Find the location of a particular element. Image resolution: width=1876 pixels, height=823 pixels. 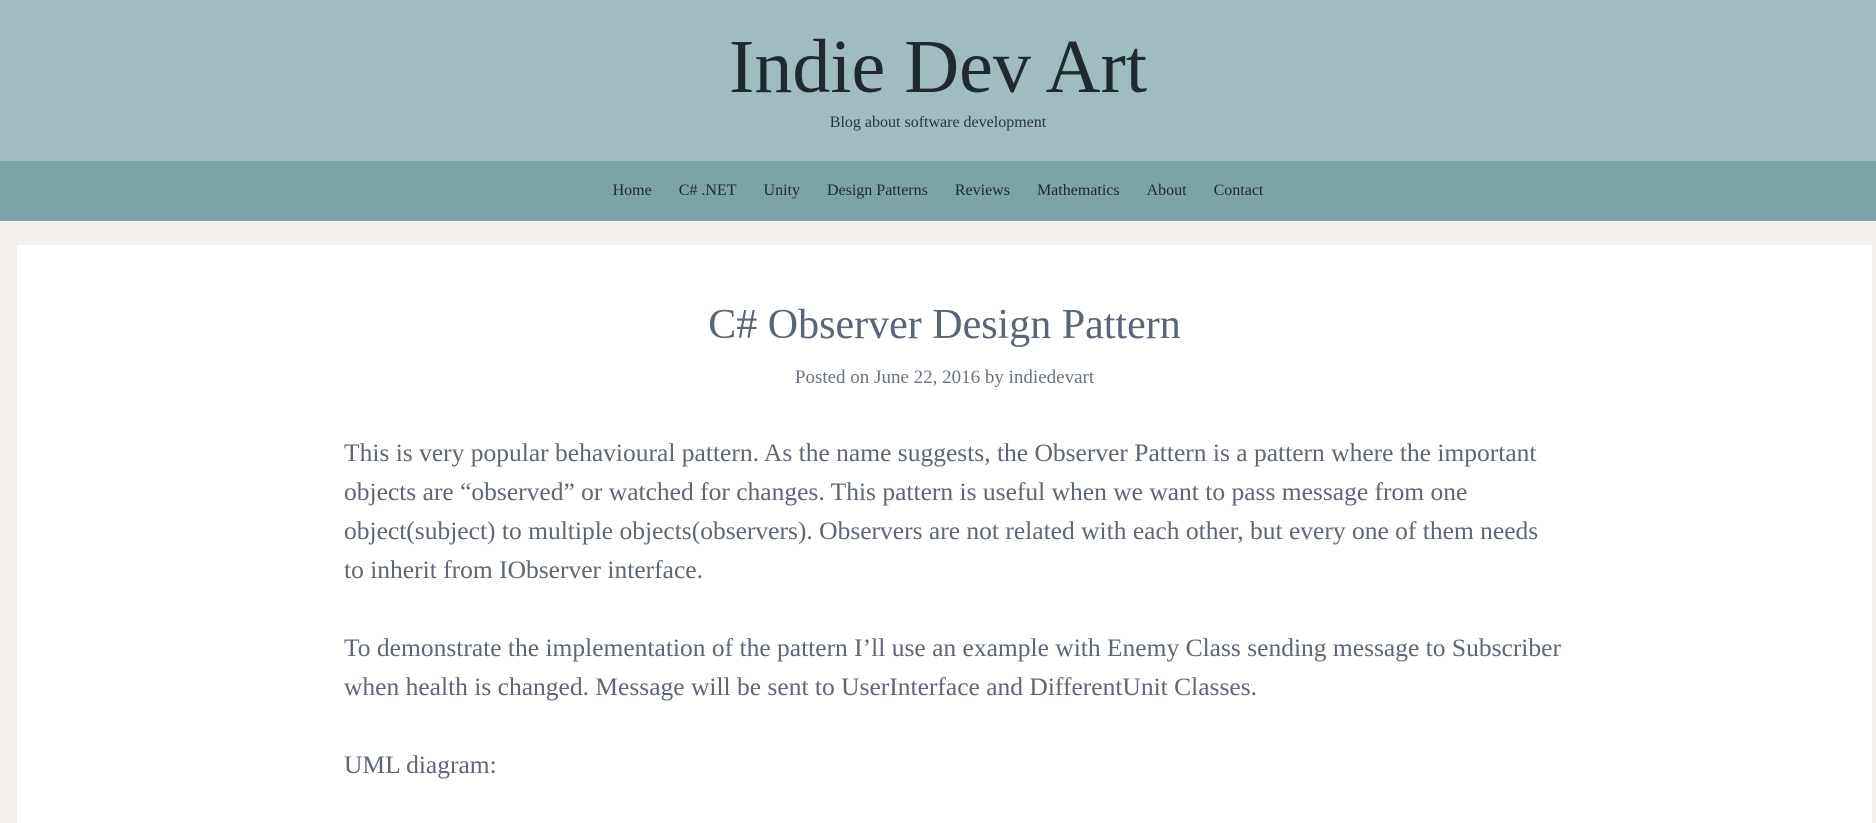

paragraph: UML diagram: is located at coordinates (420, 764).